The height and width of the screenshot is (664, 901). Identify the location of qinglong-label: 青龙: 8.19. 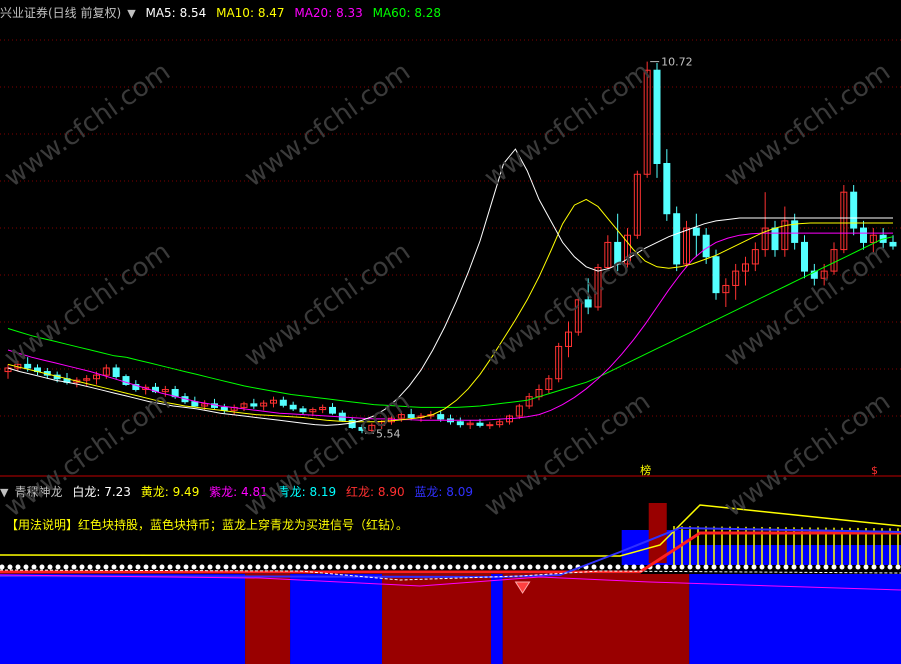
(307, 492).